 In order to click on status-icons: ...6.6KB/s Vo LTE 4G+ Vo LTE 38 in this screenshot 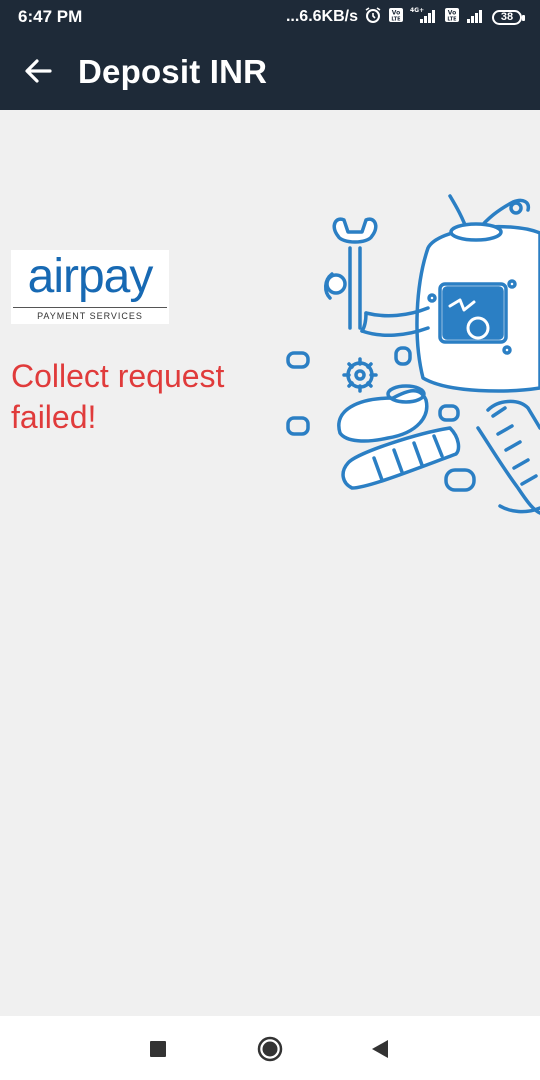, I will do `click(405, 17)`.